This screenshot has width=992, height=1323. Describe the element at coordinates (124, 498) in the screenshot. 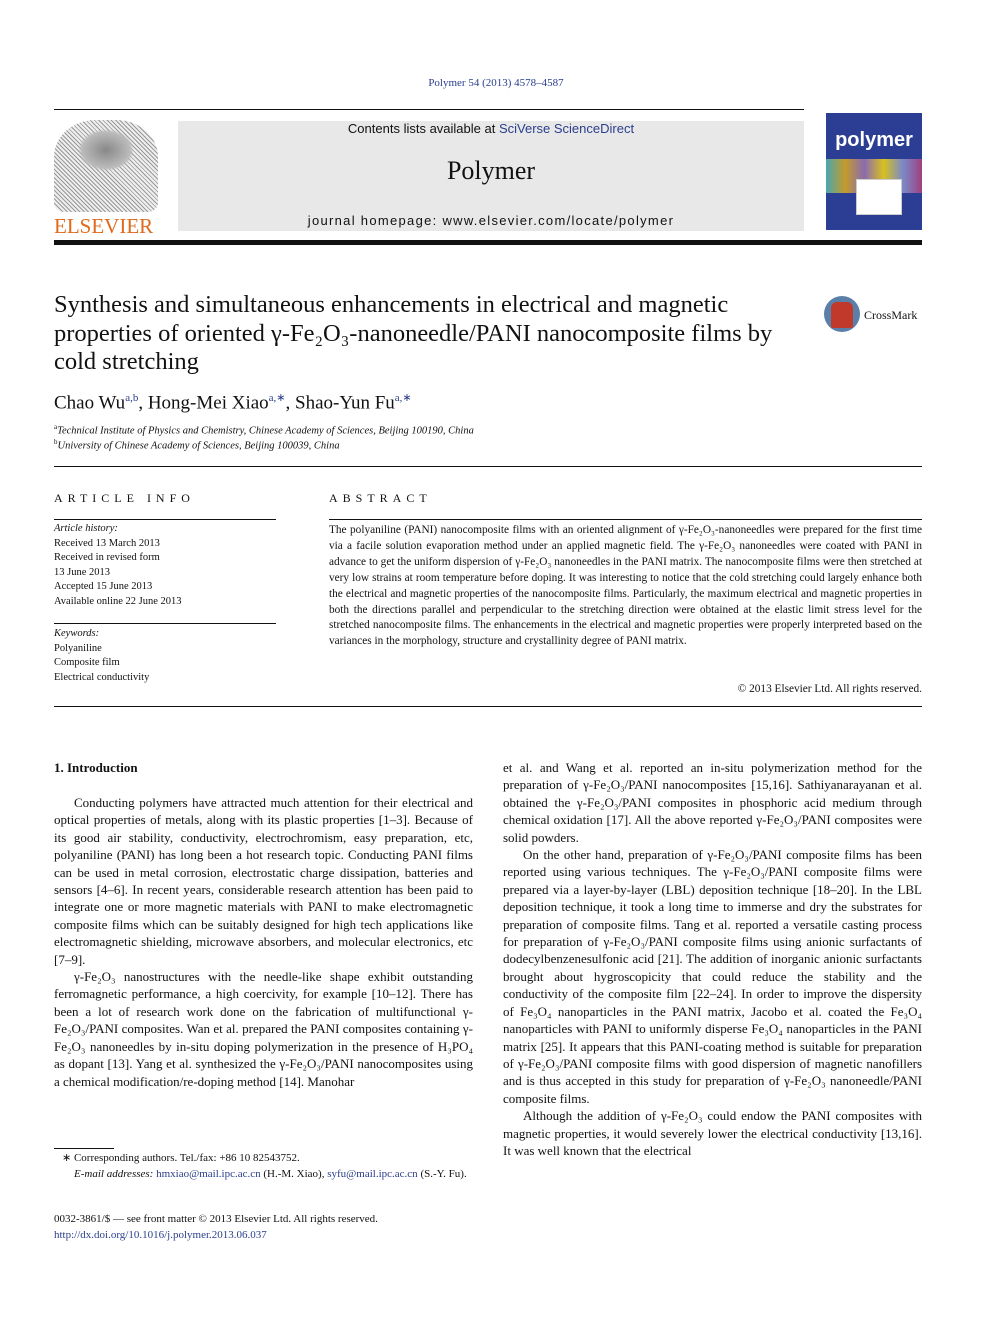

I see `article-info-heading: ARTICLE INFO` at that location.